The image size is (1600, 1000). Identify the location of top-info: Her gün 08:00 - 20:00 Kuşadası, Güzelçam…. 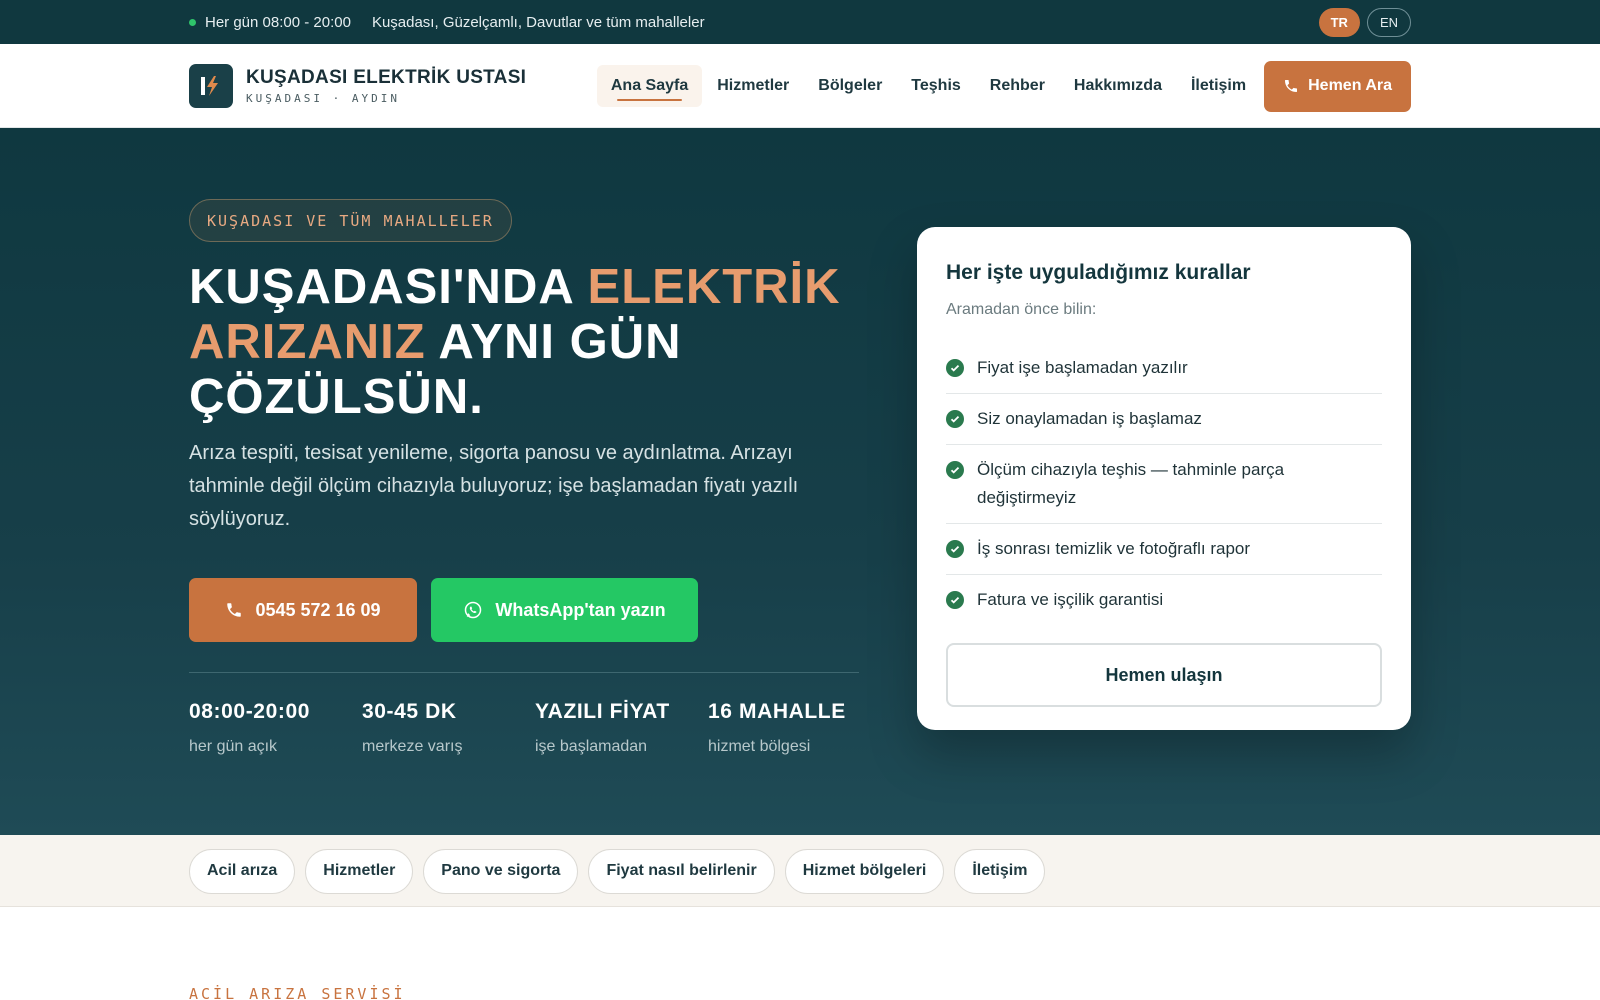
(447, 22).